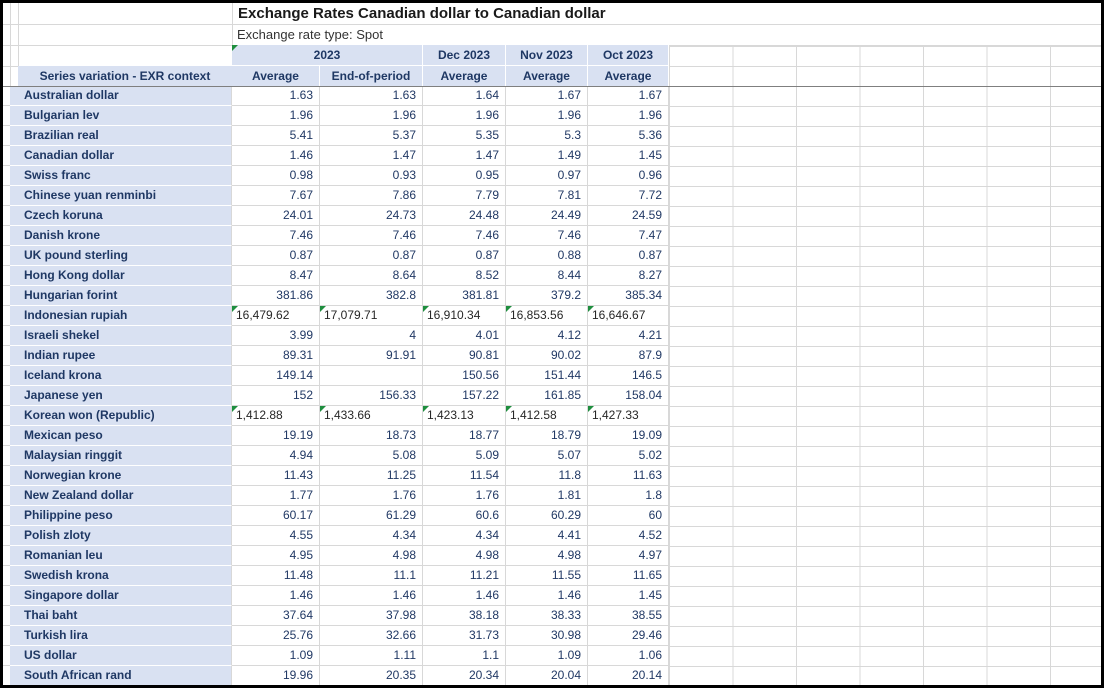 This screenshot has width=1104, height=688. Describe the element at coordinates (628, 556) in the screenshot. I see `value-cell: 4.97` at that location.